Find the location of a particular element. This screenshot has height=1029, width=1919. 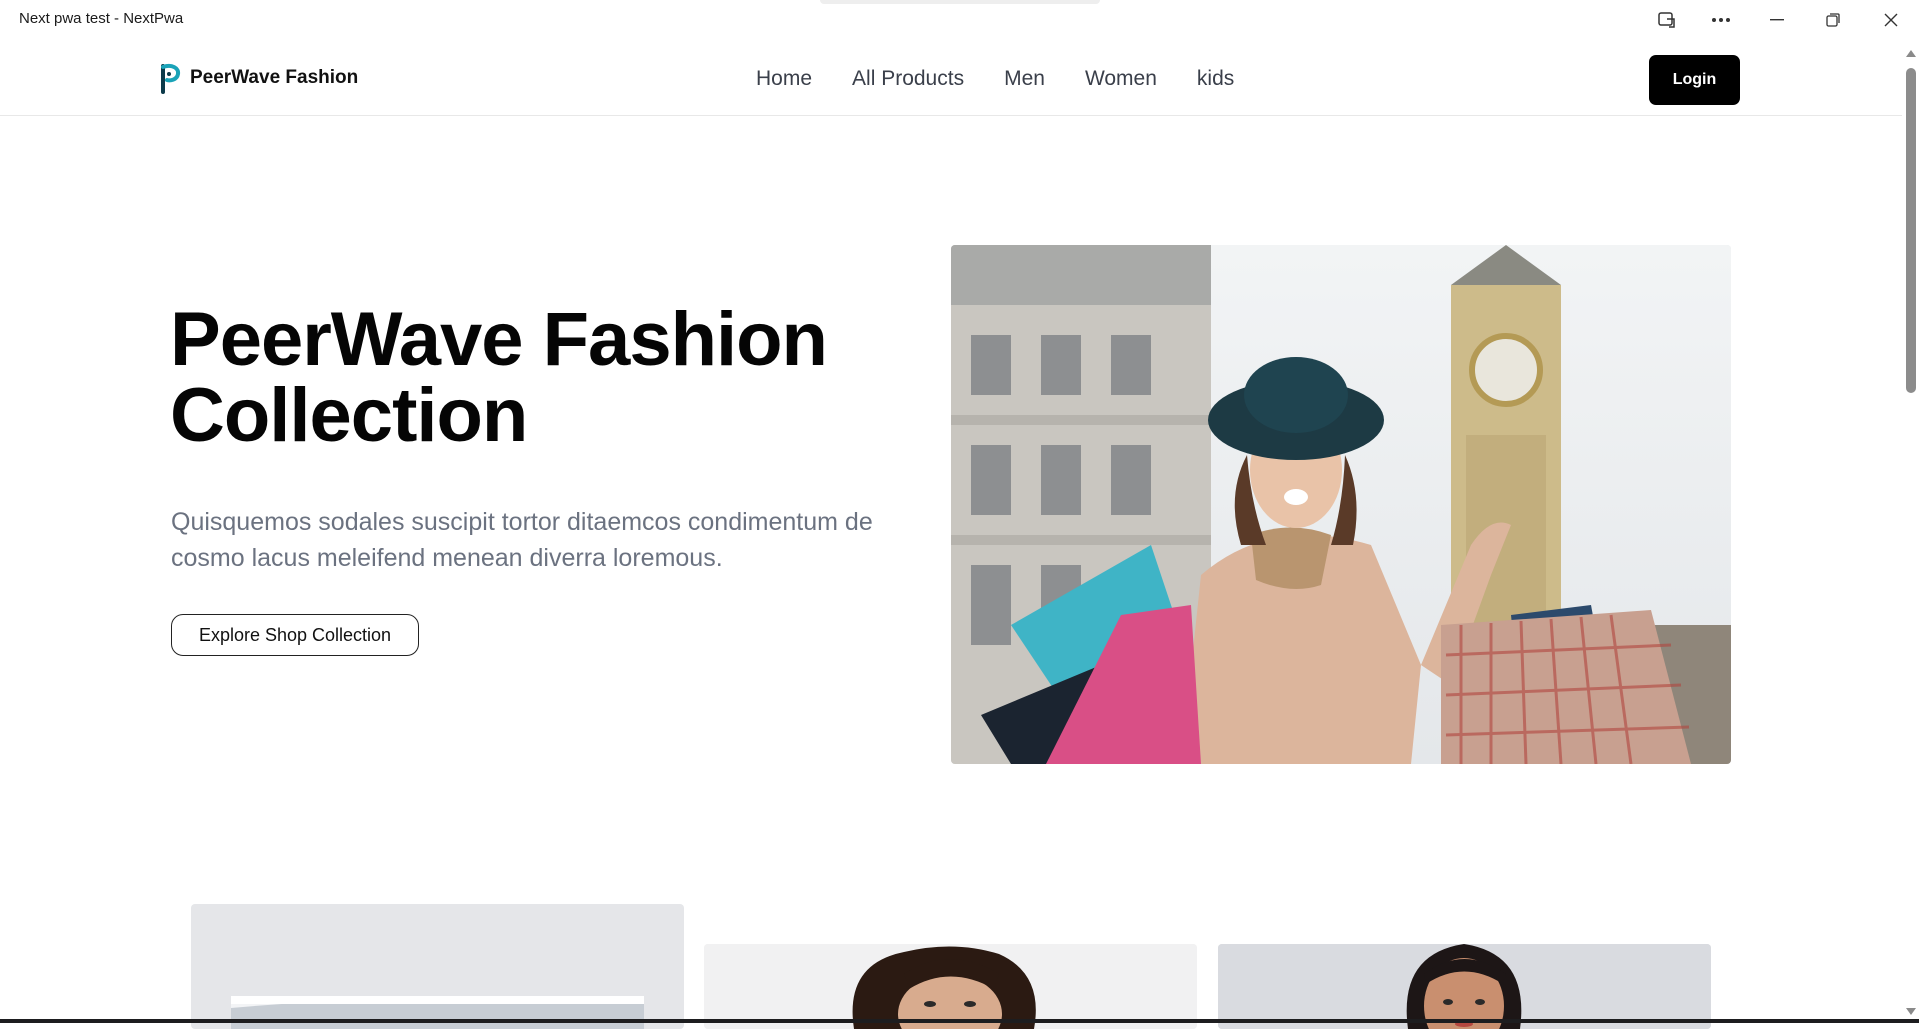

hero-title: PeerWave Fashion Collection is located at coordinates (550, 378).